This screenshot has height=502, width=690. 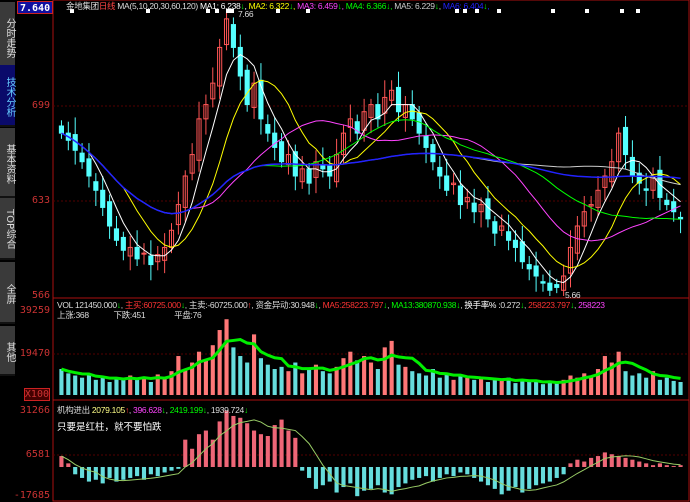 What do you see at coordinates (320, 6) in the screenshot?
I see `ma-legend-item: MA3: 6.459↓,` at bounding box center [320, 6].